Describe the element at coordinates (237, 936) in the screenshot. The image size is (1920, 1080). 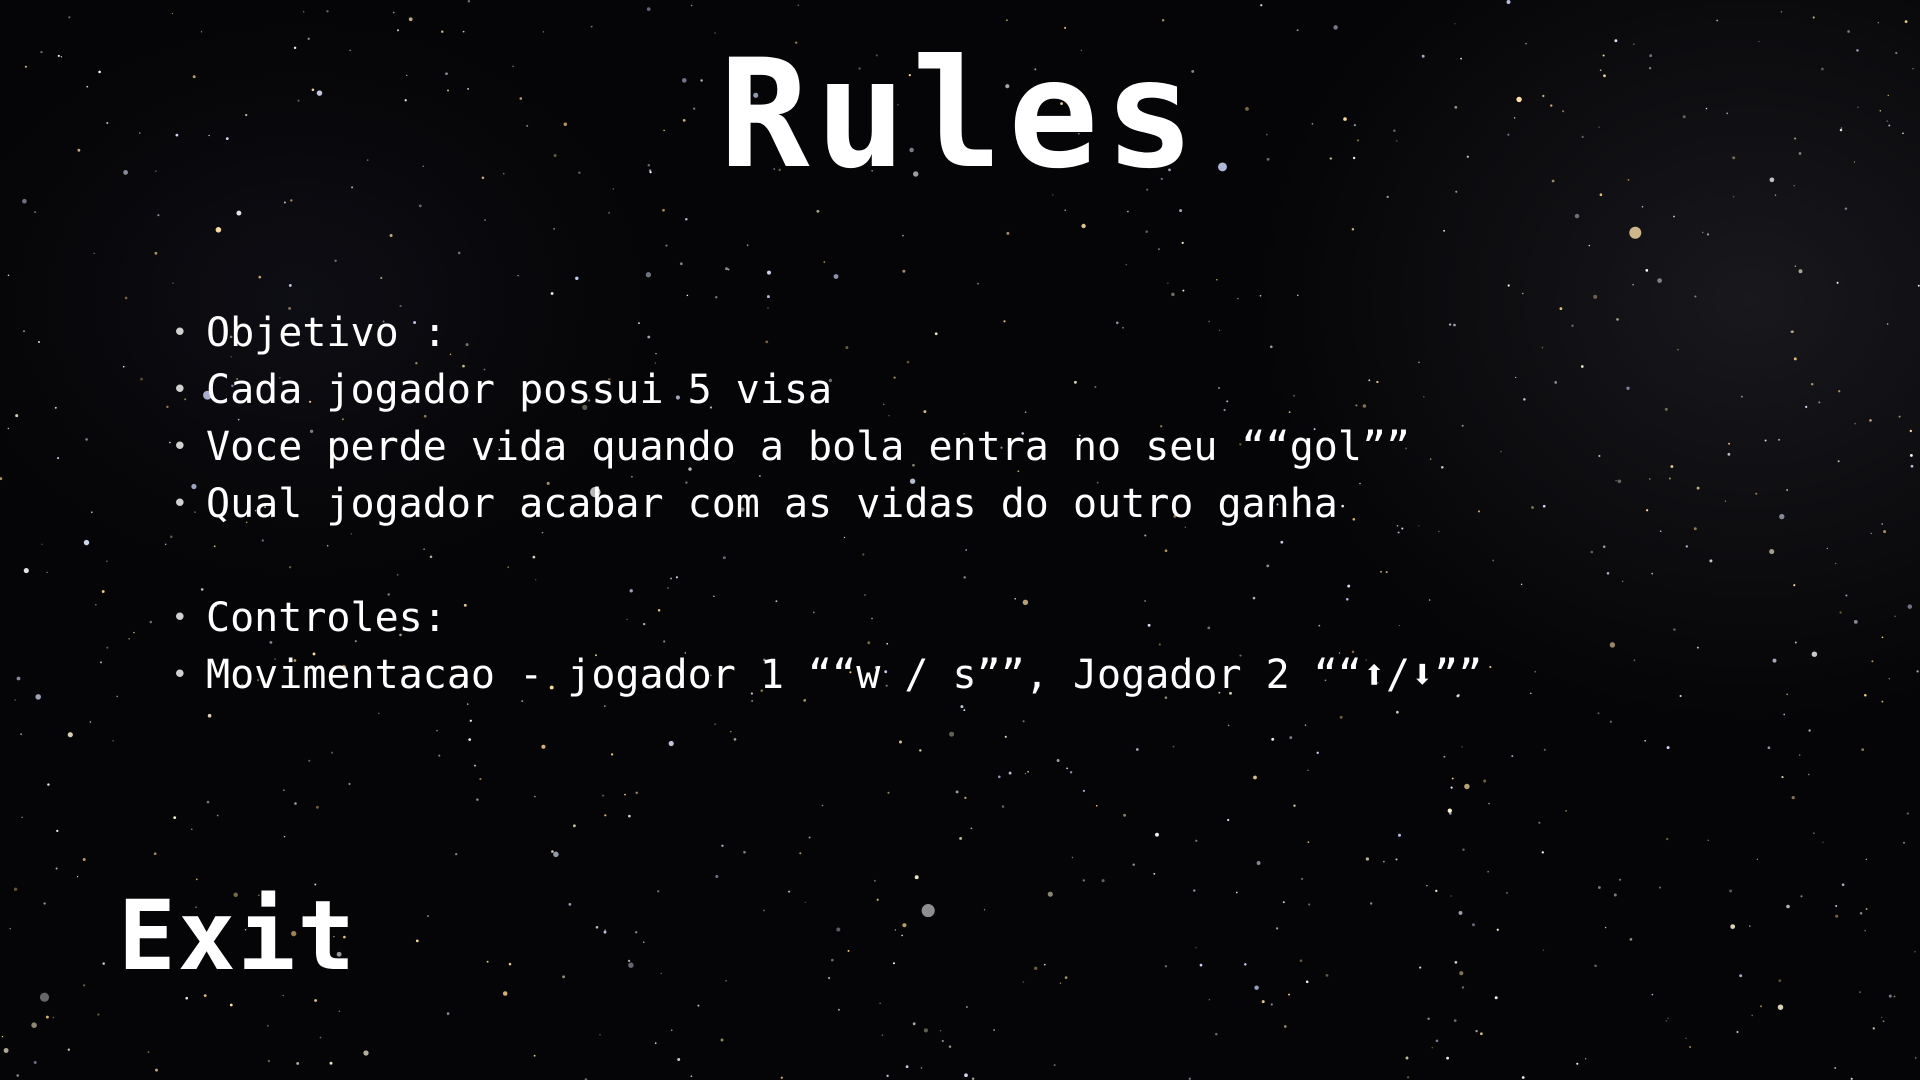
I see `exit-button: Exit` at that location.